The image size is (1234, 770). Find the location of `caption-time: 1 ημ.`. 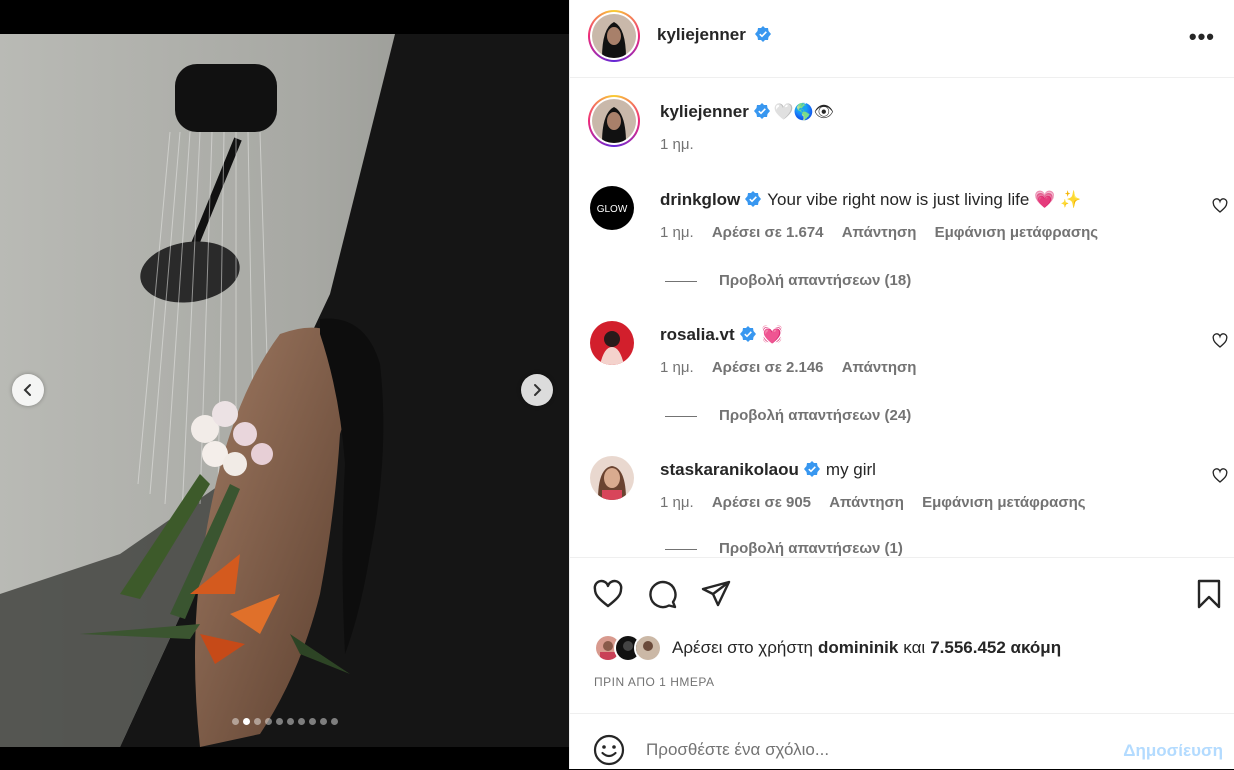

caption-time: 1 ημ. is located at coordinates (677, 144).